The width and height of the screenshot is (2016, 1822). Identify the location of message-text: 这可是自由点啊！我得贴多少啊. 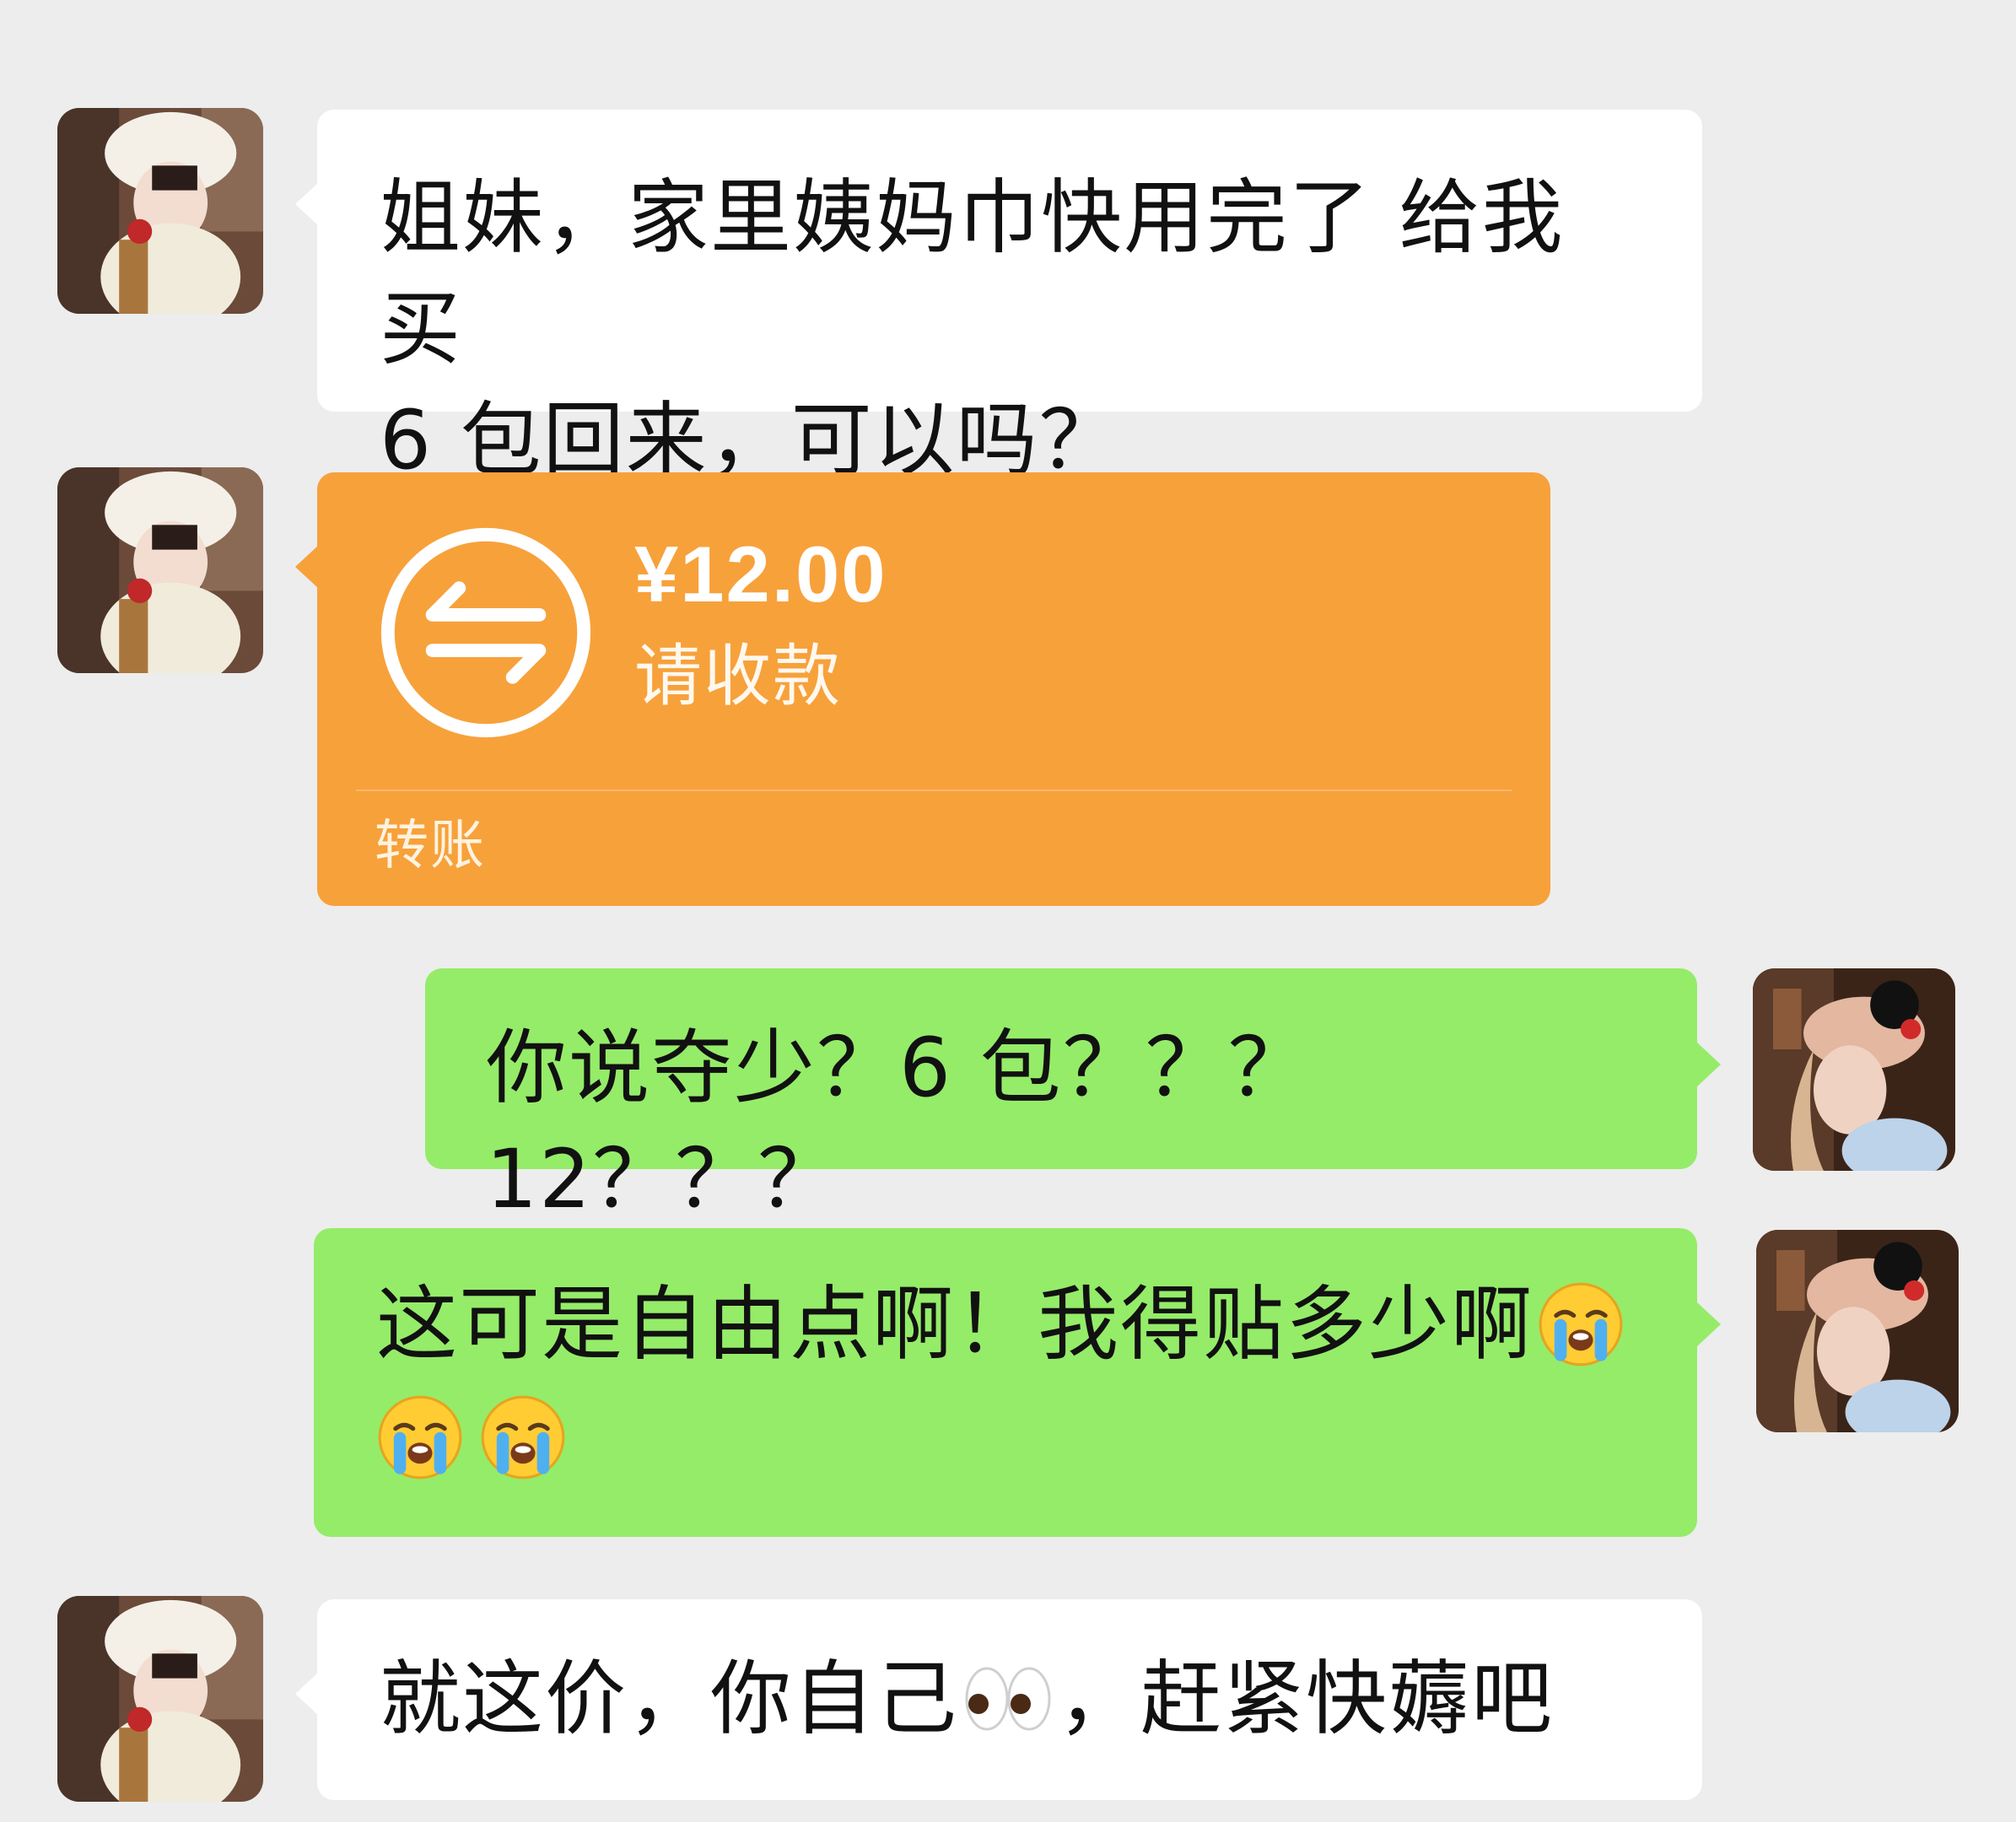
(955, 1324).